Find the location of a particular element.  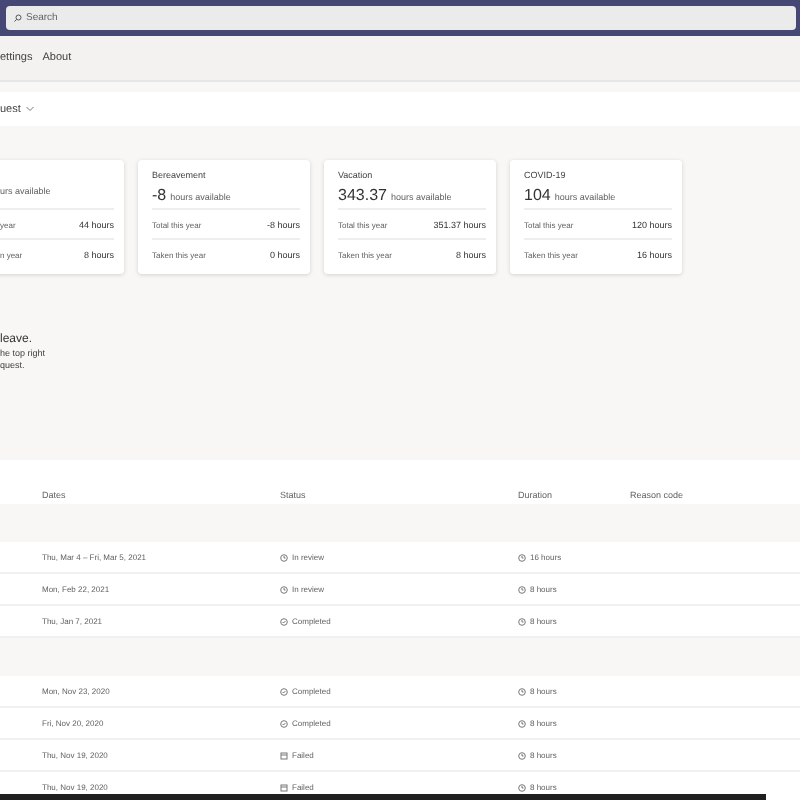

hours-number: 343.37 is located at coordinates (362, 195).